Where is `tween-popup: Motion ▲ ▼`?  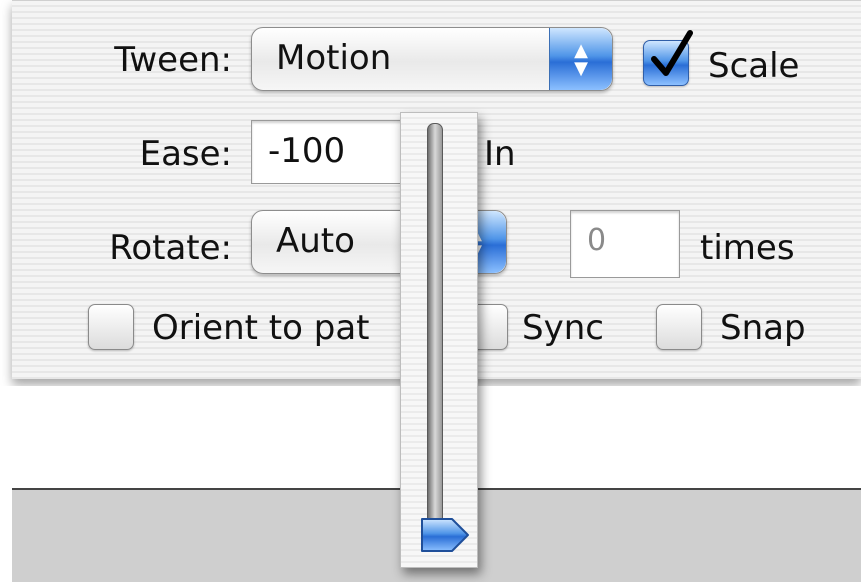 tween-popup: Motion ▲ ▼ is located at coordinates (432, 59).